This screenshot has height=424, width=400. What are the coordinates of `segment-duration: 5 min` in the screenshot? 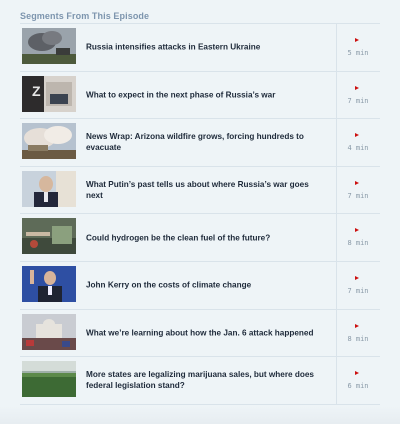 It's located at (358, 53).